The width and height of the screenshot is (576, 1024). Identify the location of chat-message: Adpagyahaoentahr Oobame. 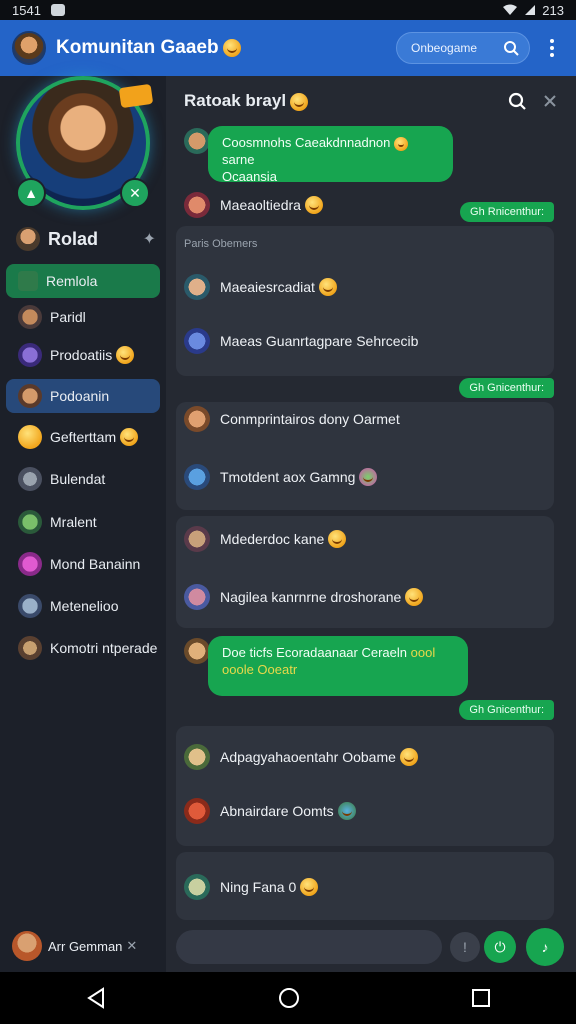
(301, 757).